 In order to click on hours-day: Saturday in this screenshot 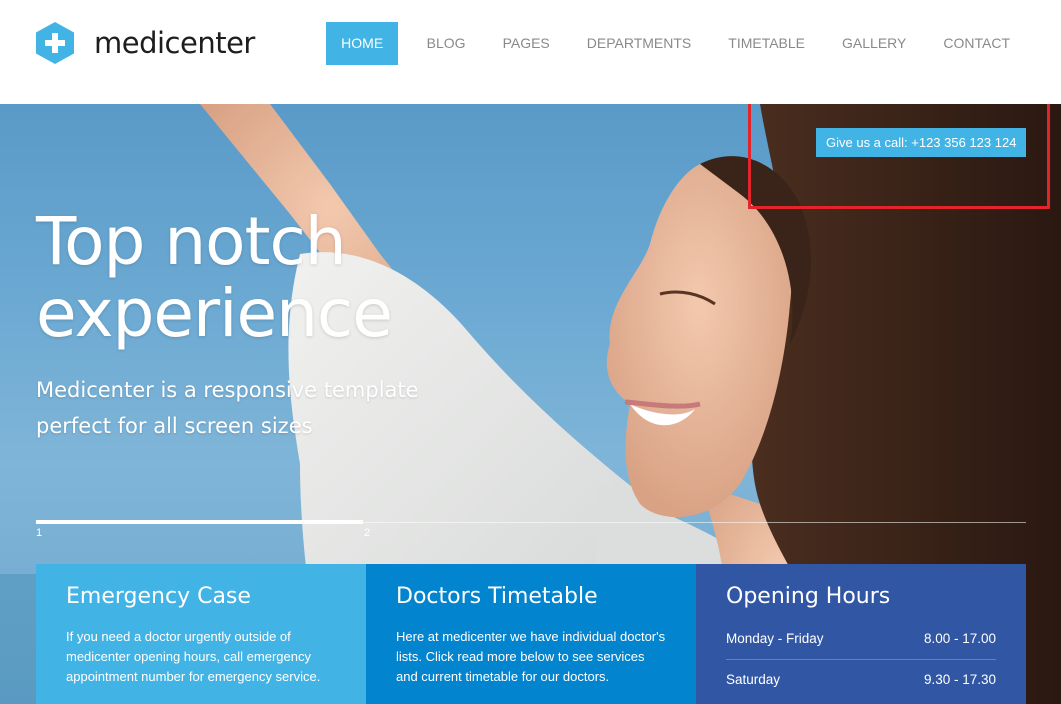, I will do `click(753, 679)`.